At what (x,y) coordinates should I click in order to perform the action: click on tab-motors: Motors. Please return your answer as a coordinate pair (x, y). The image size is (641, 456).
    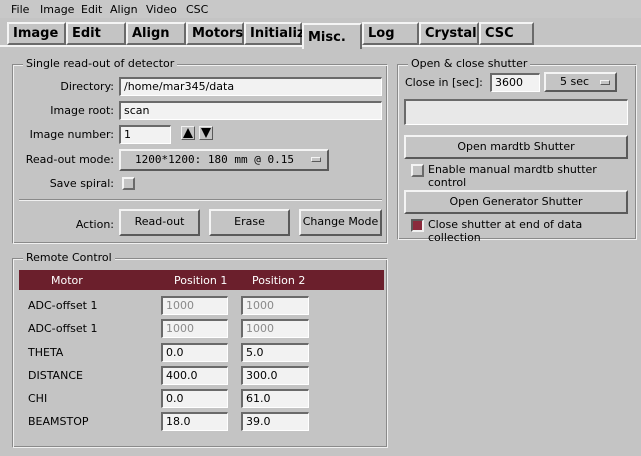
    Looking at the image, I should click on (215, 33).